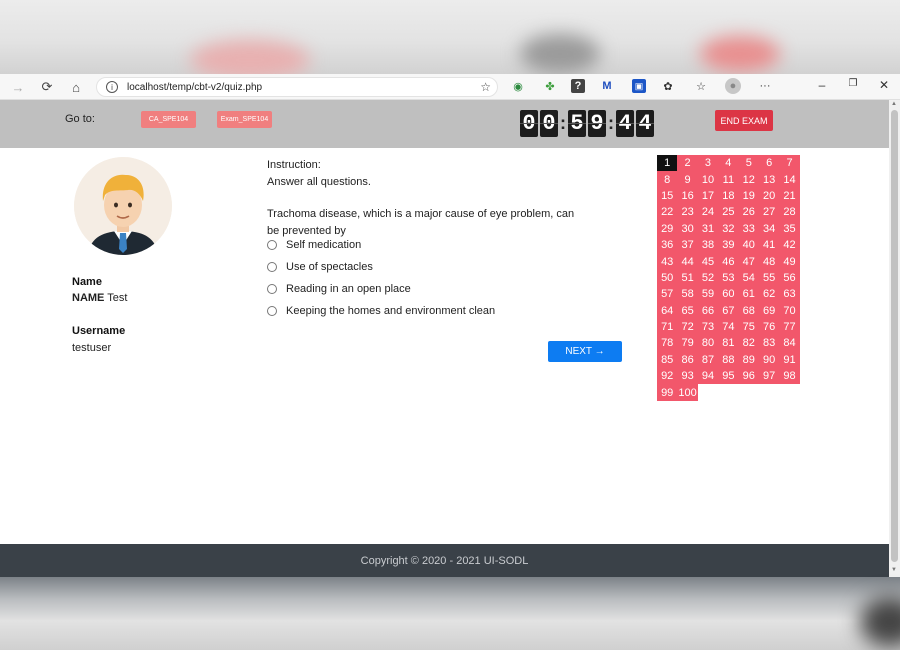 This screenshot has width=900, height=650. I want to click on extension-help-icon: ?, so click(578, 86).